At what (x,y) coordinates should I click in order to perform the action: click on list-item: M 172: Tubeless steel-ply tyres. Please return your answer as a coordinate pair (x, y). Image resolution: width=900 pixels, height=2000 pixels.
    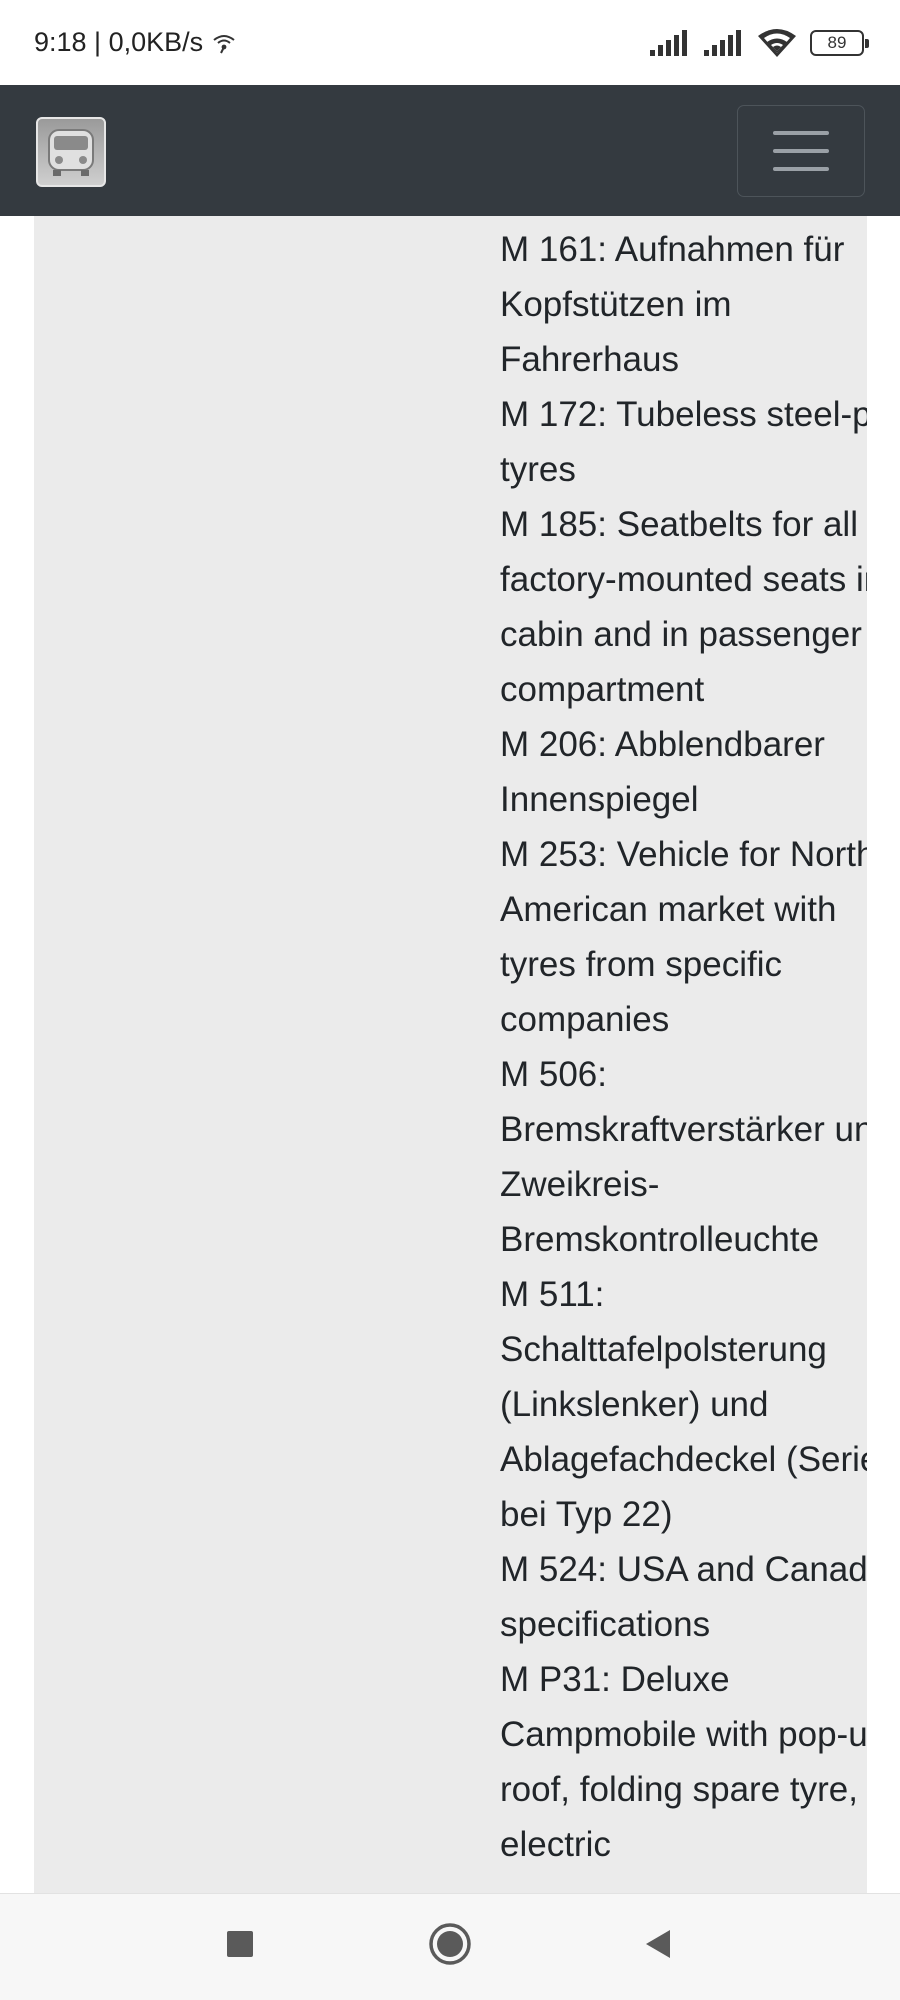
    Looking at the image, I should click on (683, 442).